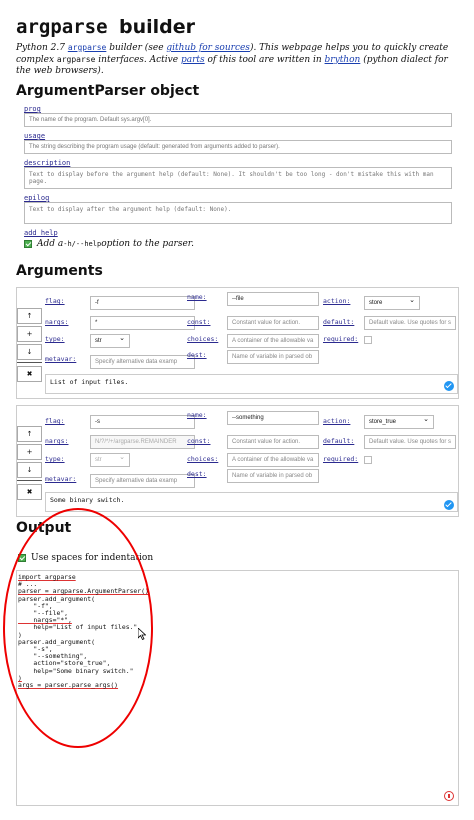 The height and width of the screenshot is (820, 474). Describe the element at coordinates (273, 299) in the screenshot. I see `name-input: --file` at that location.